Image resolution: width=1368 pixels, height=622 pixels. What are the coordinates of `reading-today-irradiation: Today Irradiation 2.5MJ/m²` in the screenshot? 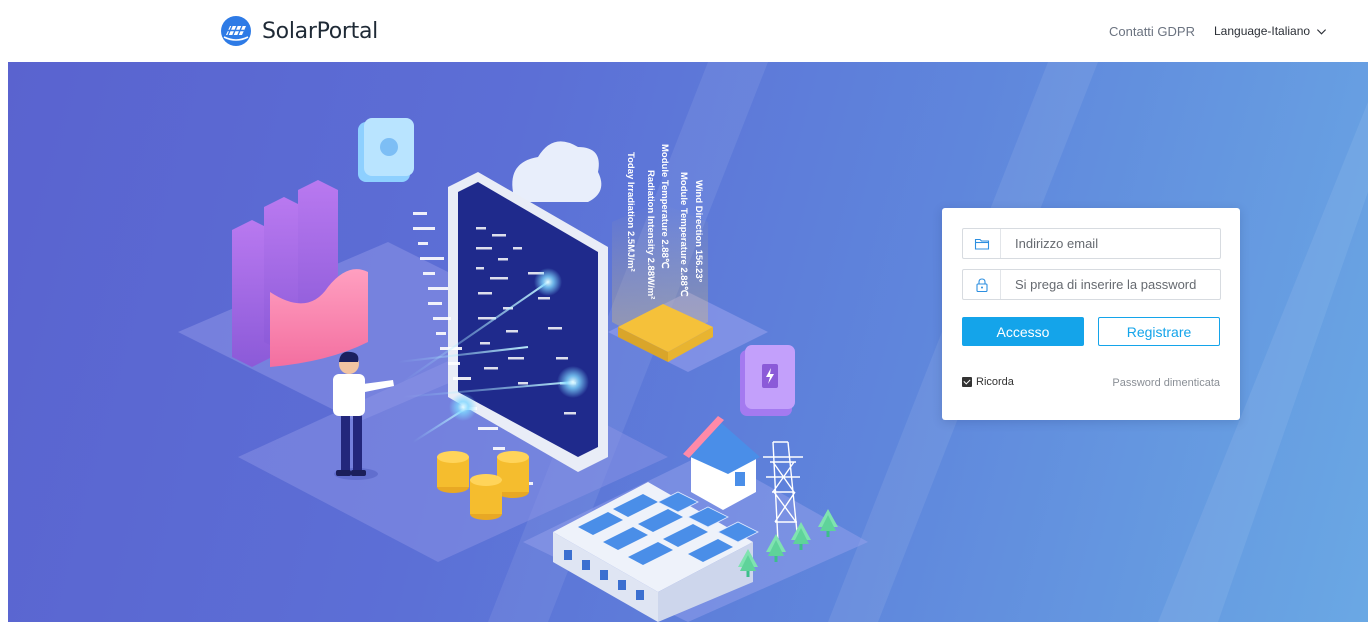 It's located at (630, 212).